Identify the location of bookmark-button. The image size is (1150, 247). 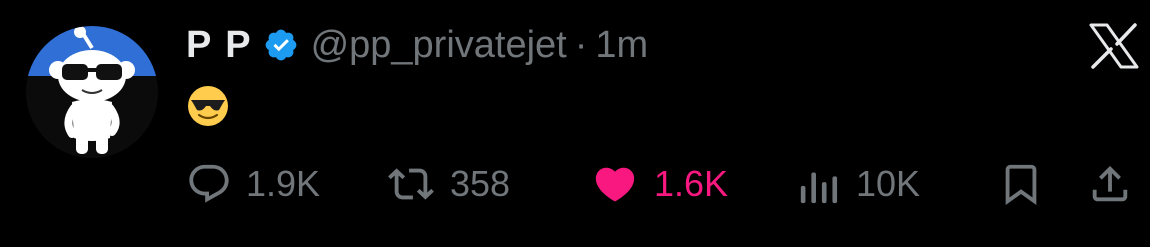
(1021, 184).